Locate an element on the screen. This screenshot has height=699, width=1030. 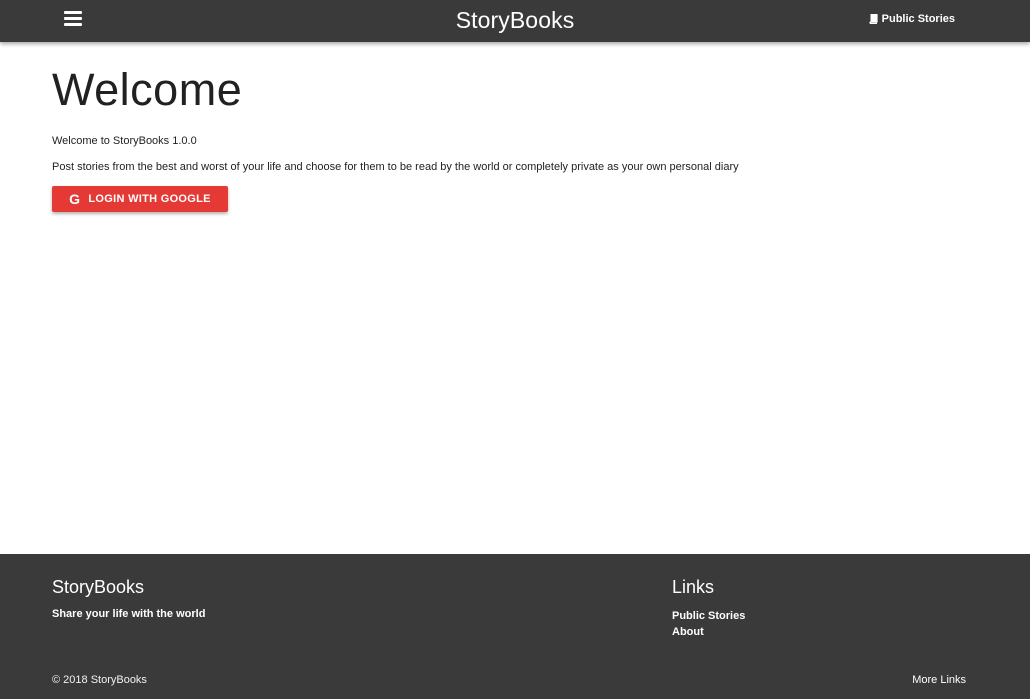
footer-link-item: About is located at coordinates (708, 632).